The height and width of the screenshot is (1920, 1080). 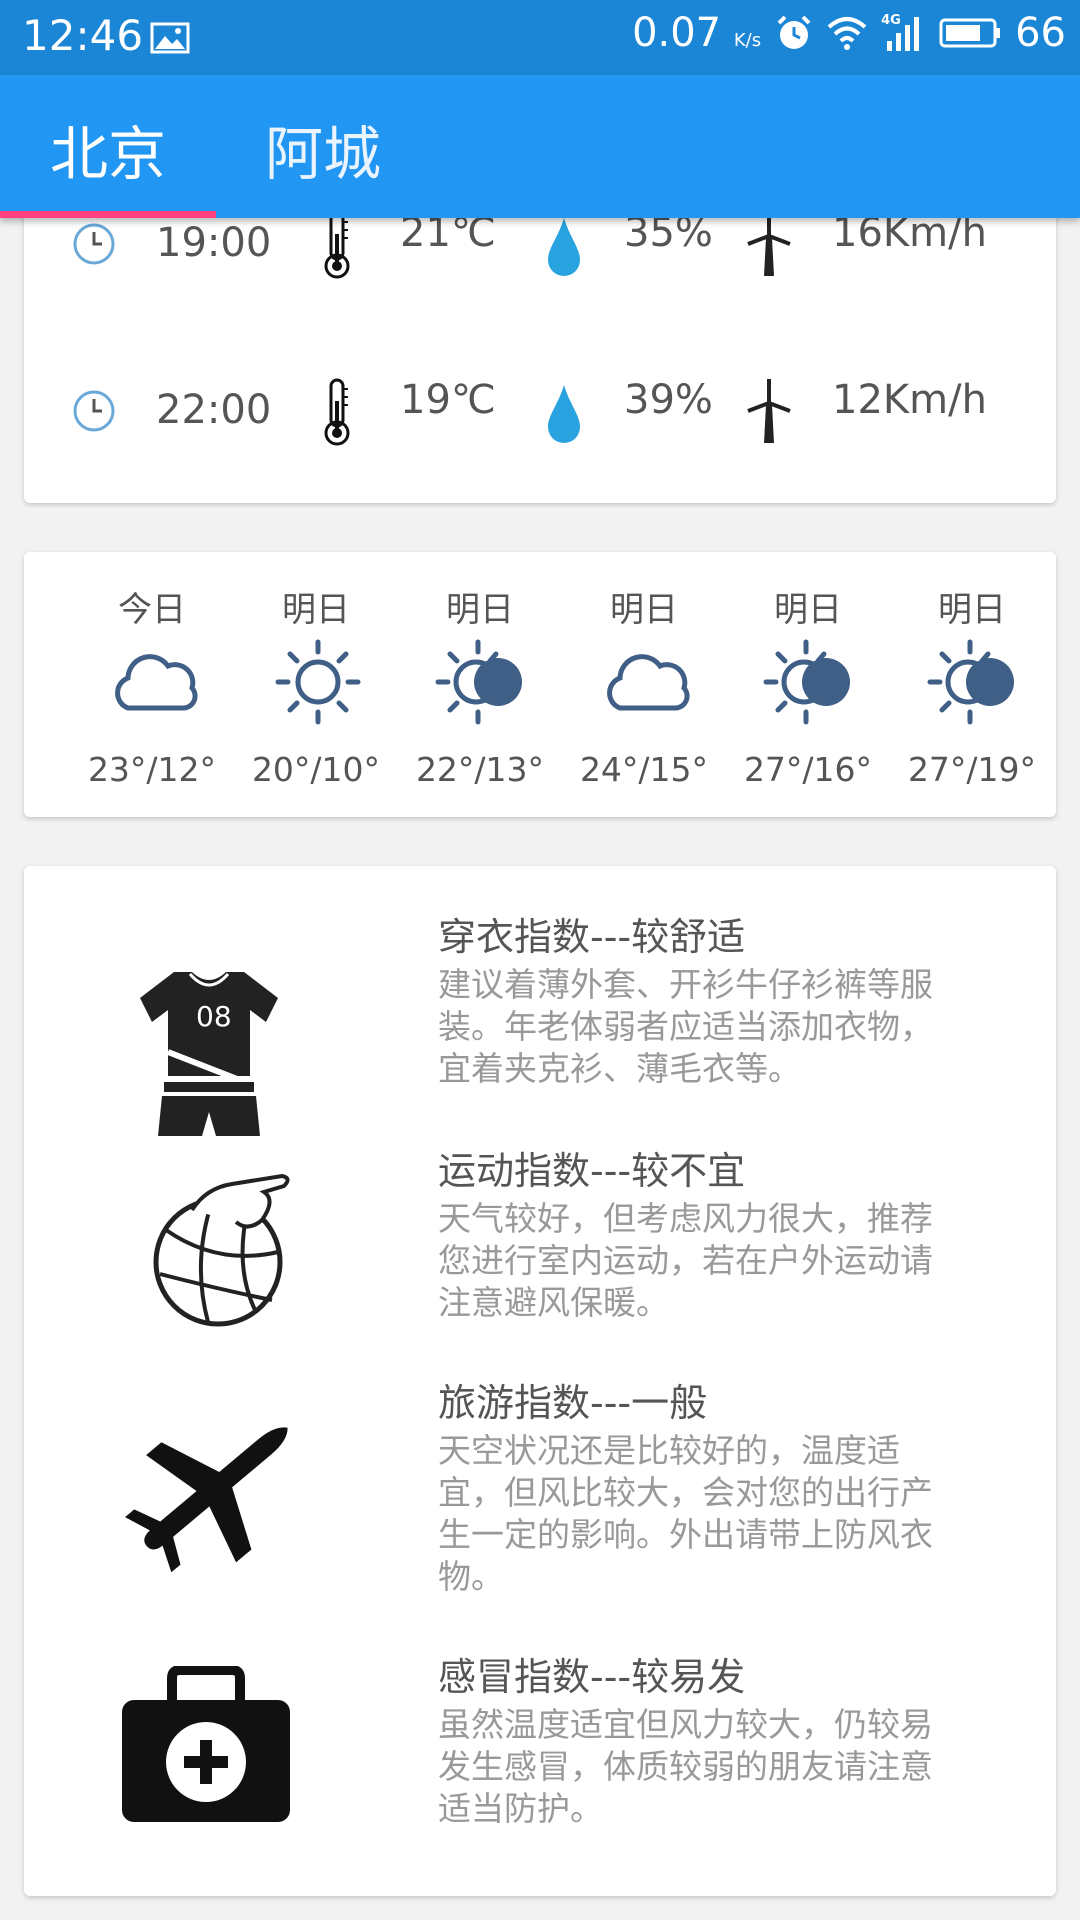 What do you see at coordinates (794, 32) in the screenshot?
I see `alarm-icon` at bounding box center [794, 32].